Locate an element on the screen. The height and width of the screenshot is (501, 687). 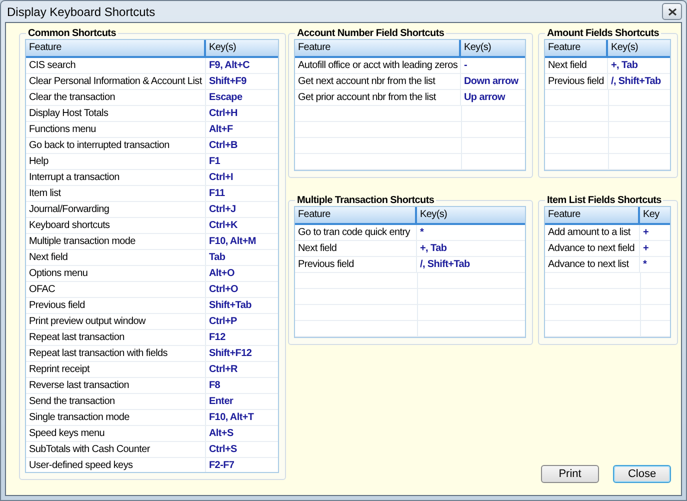
feature-cell: Go to tran code quick entry is located at coordinates (356, 232).